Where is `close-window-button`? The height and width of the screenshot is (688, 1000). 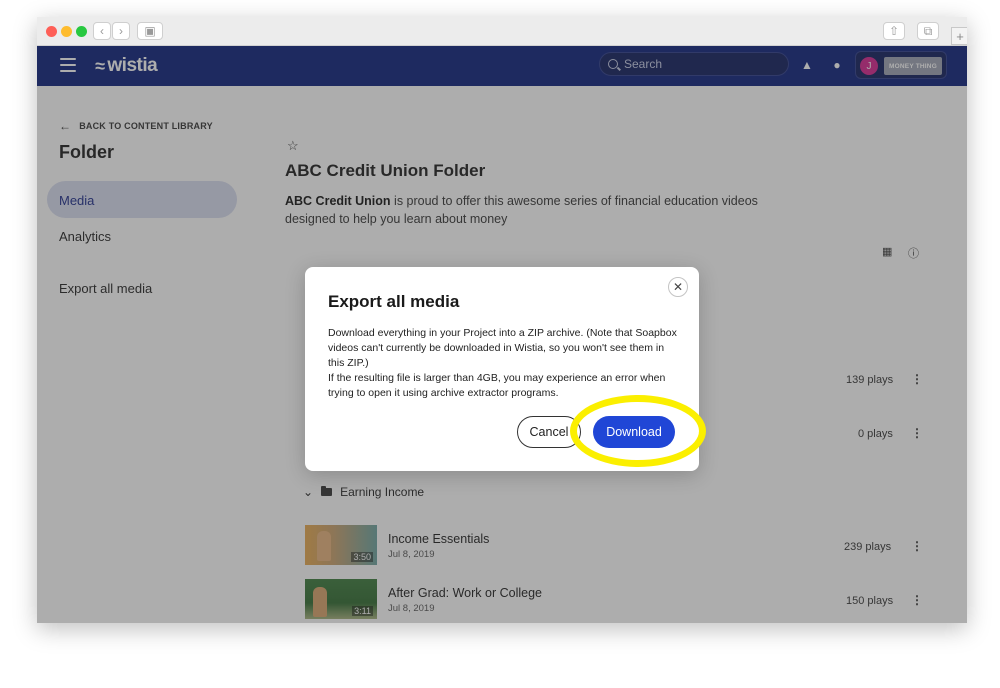 close-window-button is located at coordinates (51, 31).